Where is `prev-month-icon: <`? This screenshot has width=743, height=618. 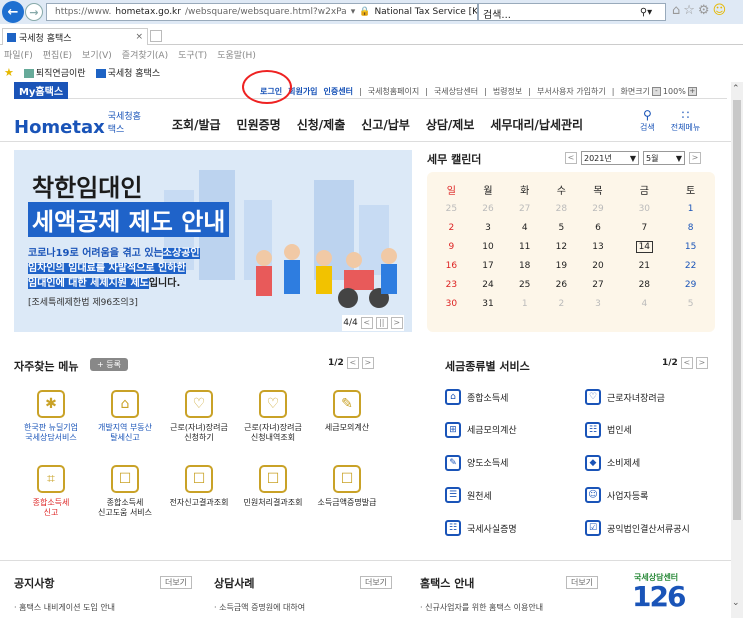 prev-month-icon: < is located at coordinates (571, 158).